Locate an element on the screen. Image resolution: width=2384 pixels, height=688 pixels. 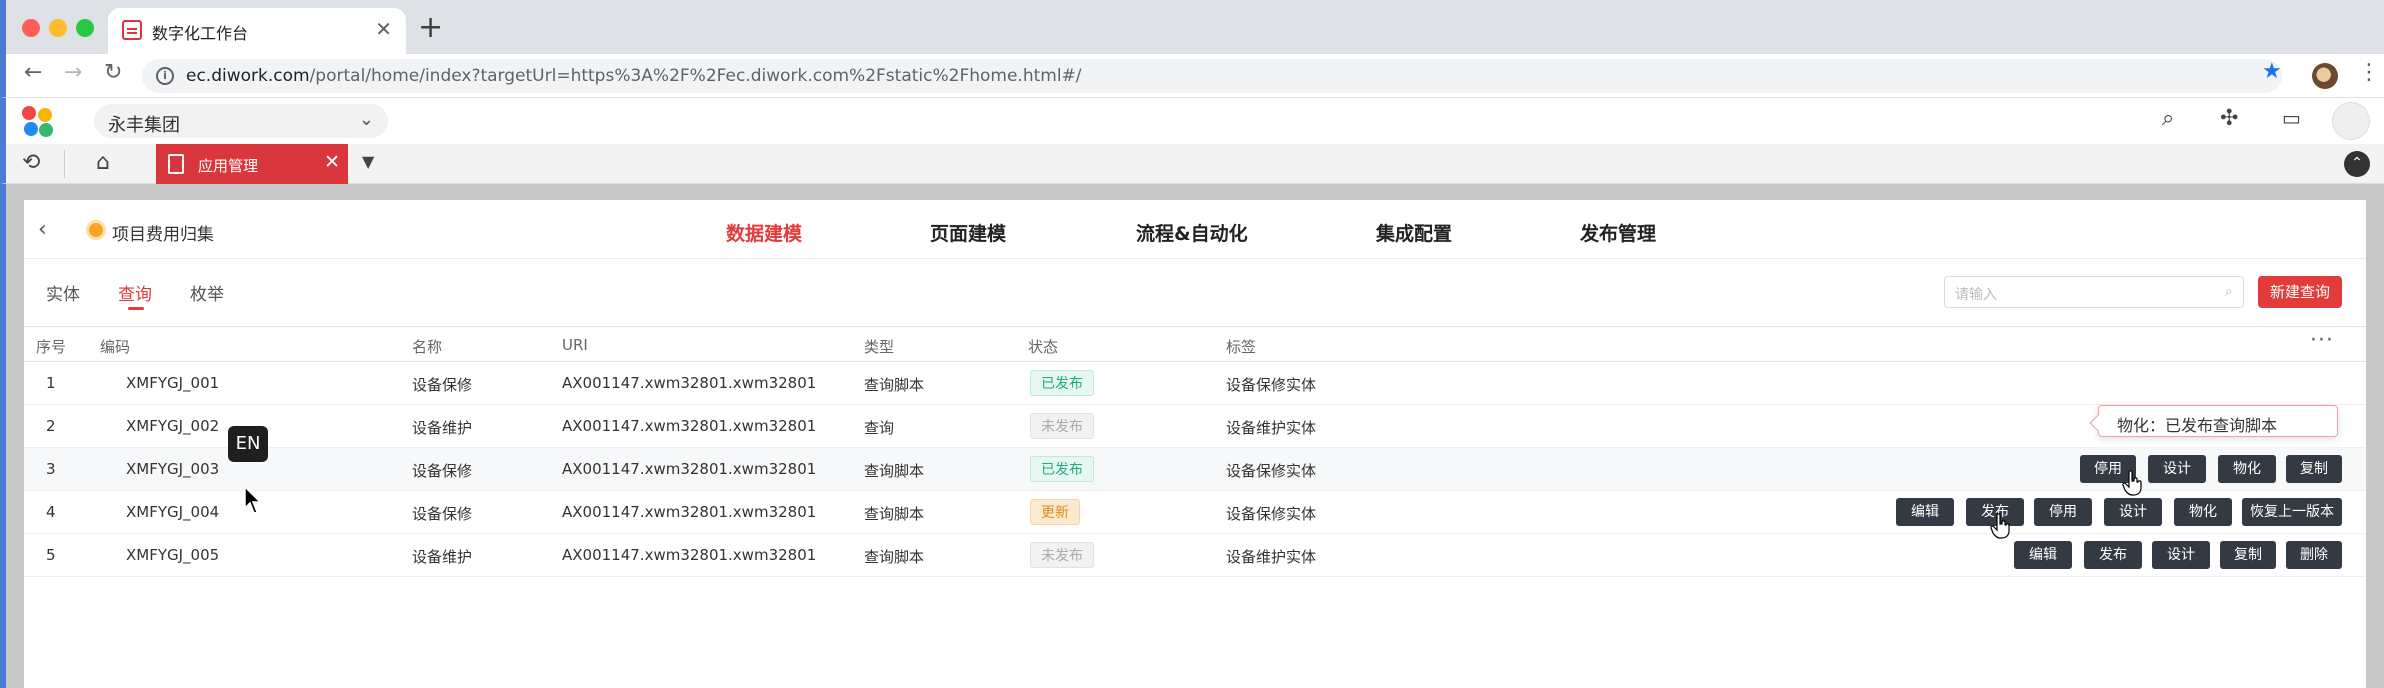
materialize-tooltip: 物化：已发布查询脚本 is located at coordinates (2213, 421).